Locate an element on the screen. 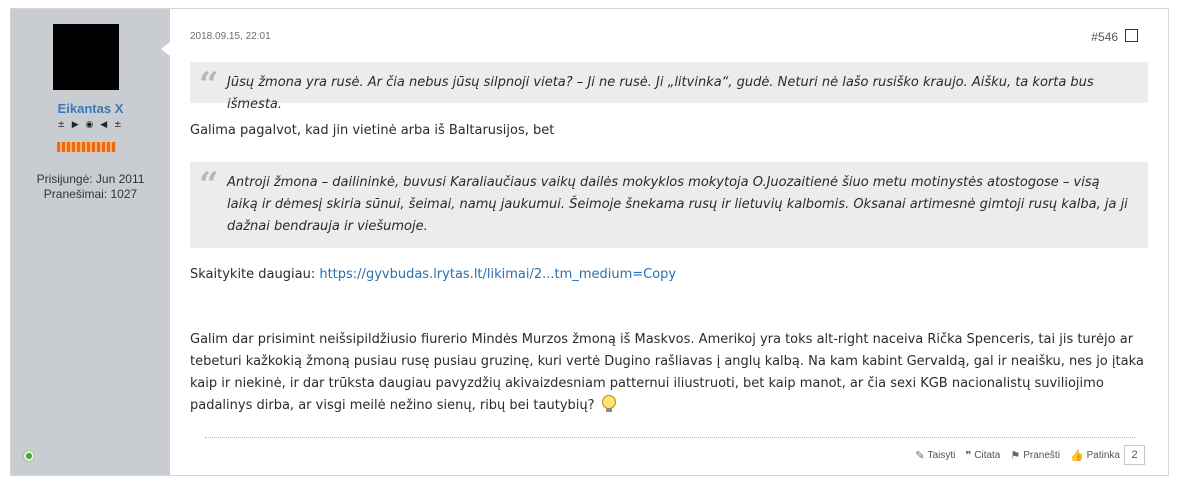 This screenshot has height=477, width=1180. like-count-badge: 2 is located at coordinates (1134, 455).